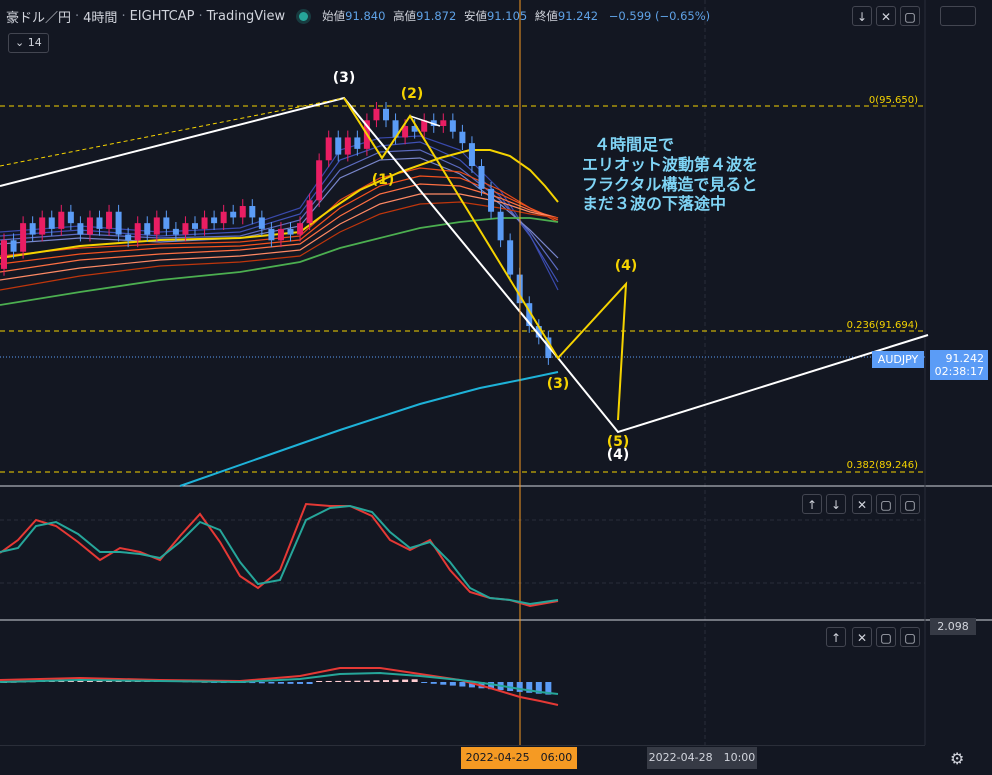  What do you see at coordinates (34, 42) in the screenshot?
I see `indicator-count: 14` at bounding box center [34, 42].